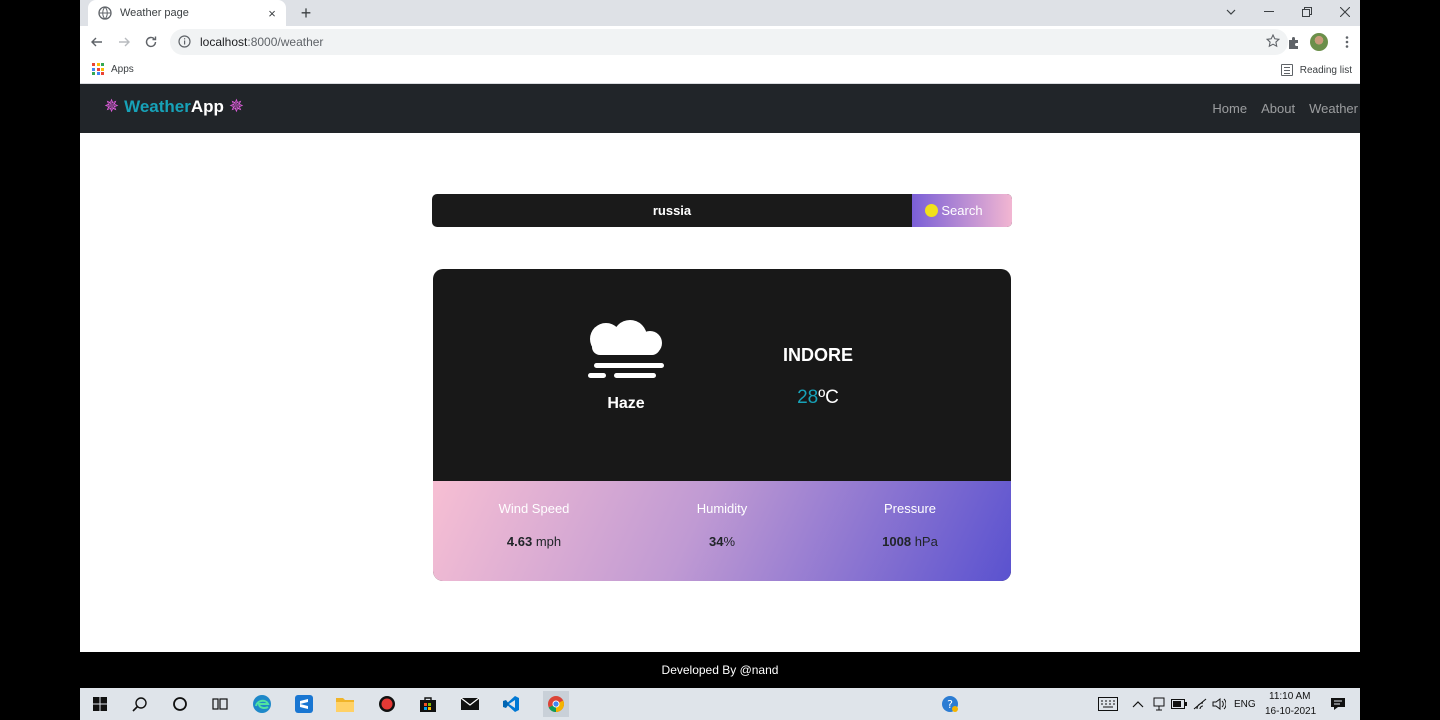  I want to click on stat-value-row: 34%, so click(722, 541).